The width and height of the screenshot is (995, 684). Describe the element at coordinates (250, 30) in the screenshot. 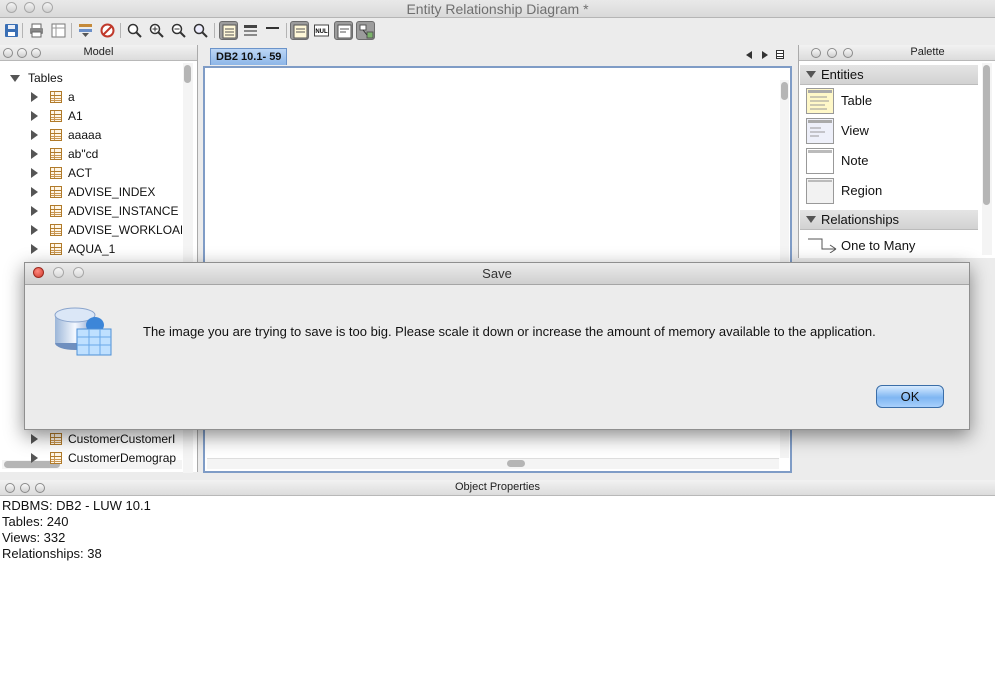

I see `show-keys-icon` at that location.